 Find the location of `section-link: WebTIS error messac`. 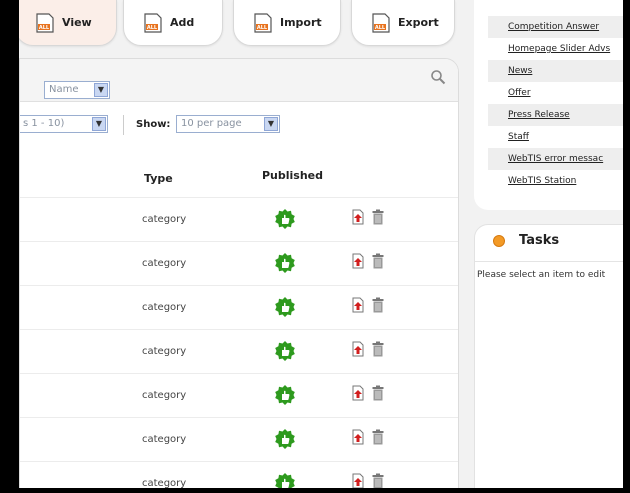

section-link: WebTIS error messac is located at coordinates (555, 159).